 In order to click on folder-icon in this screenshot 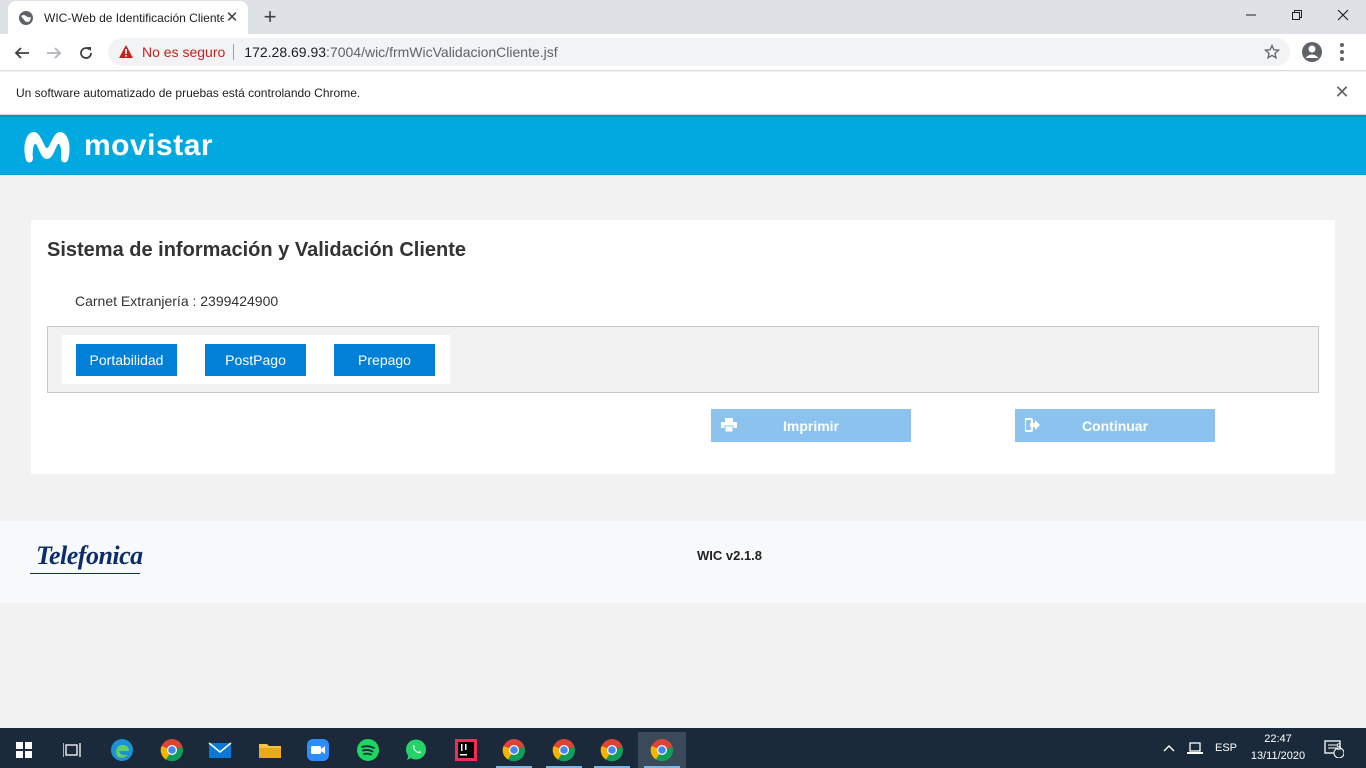, I will do `click(270, 751)`.